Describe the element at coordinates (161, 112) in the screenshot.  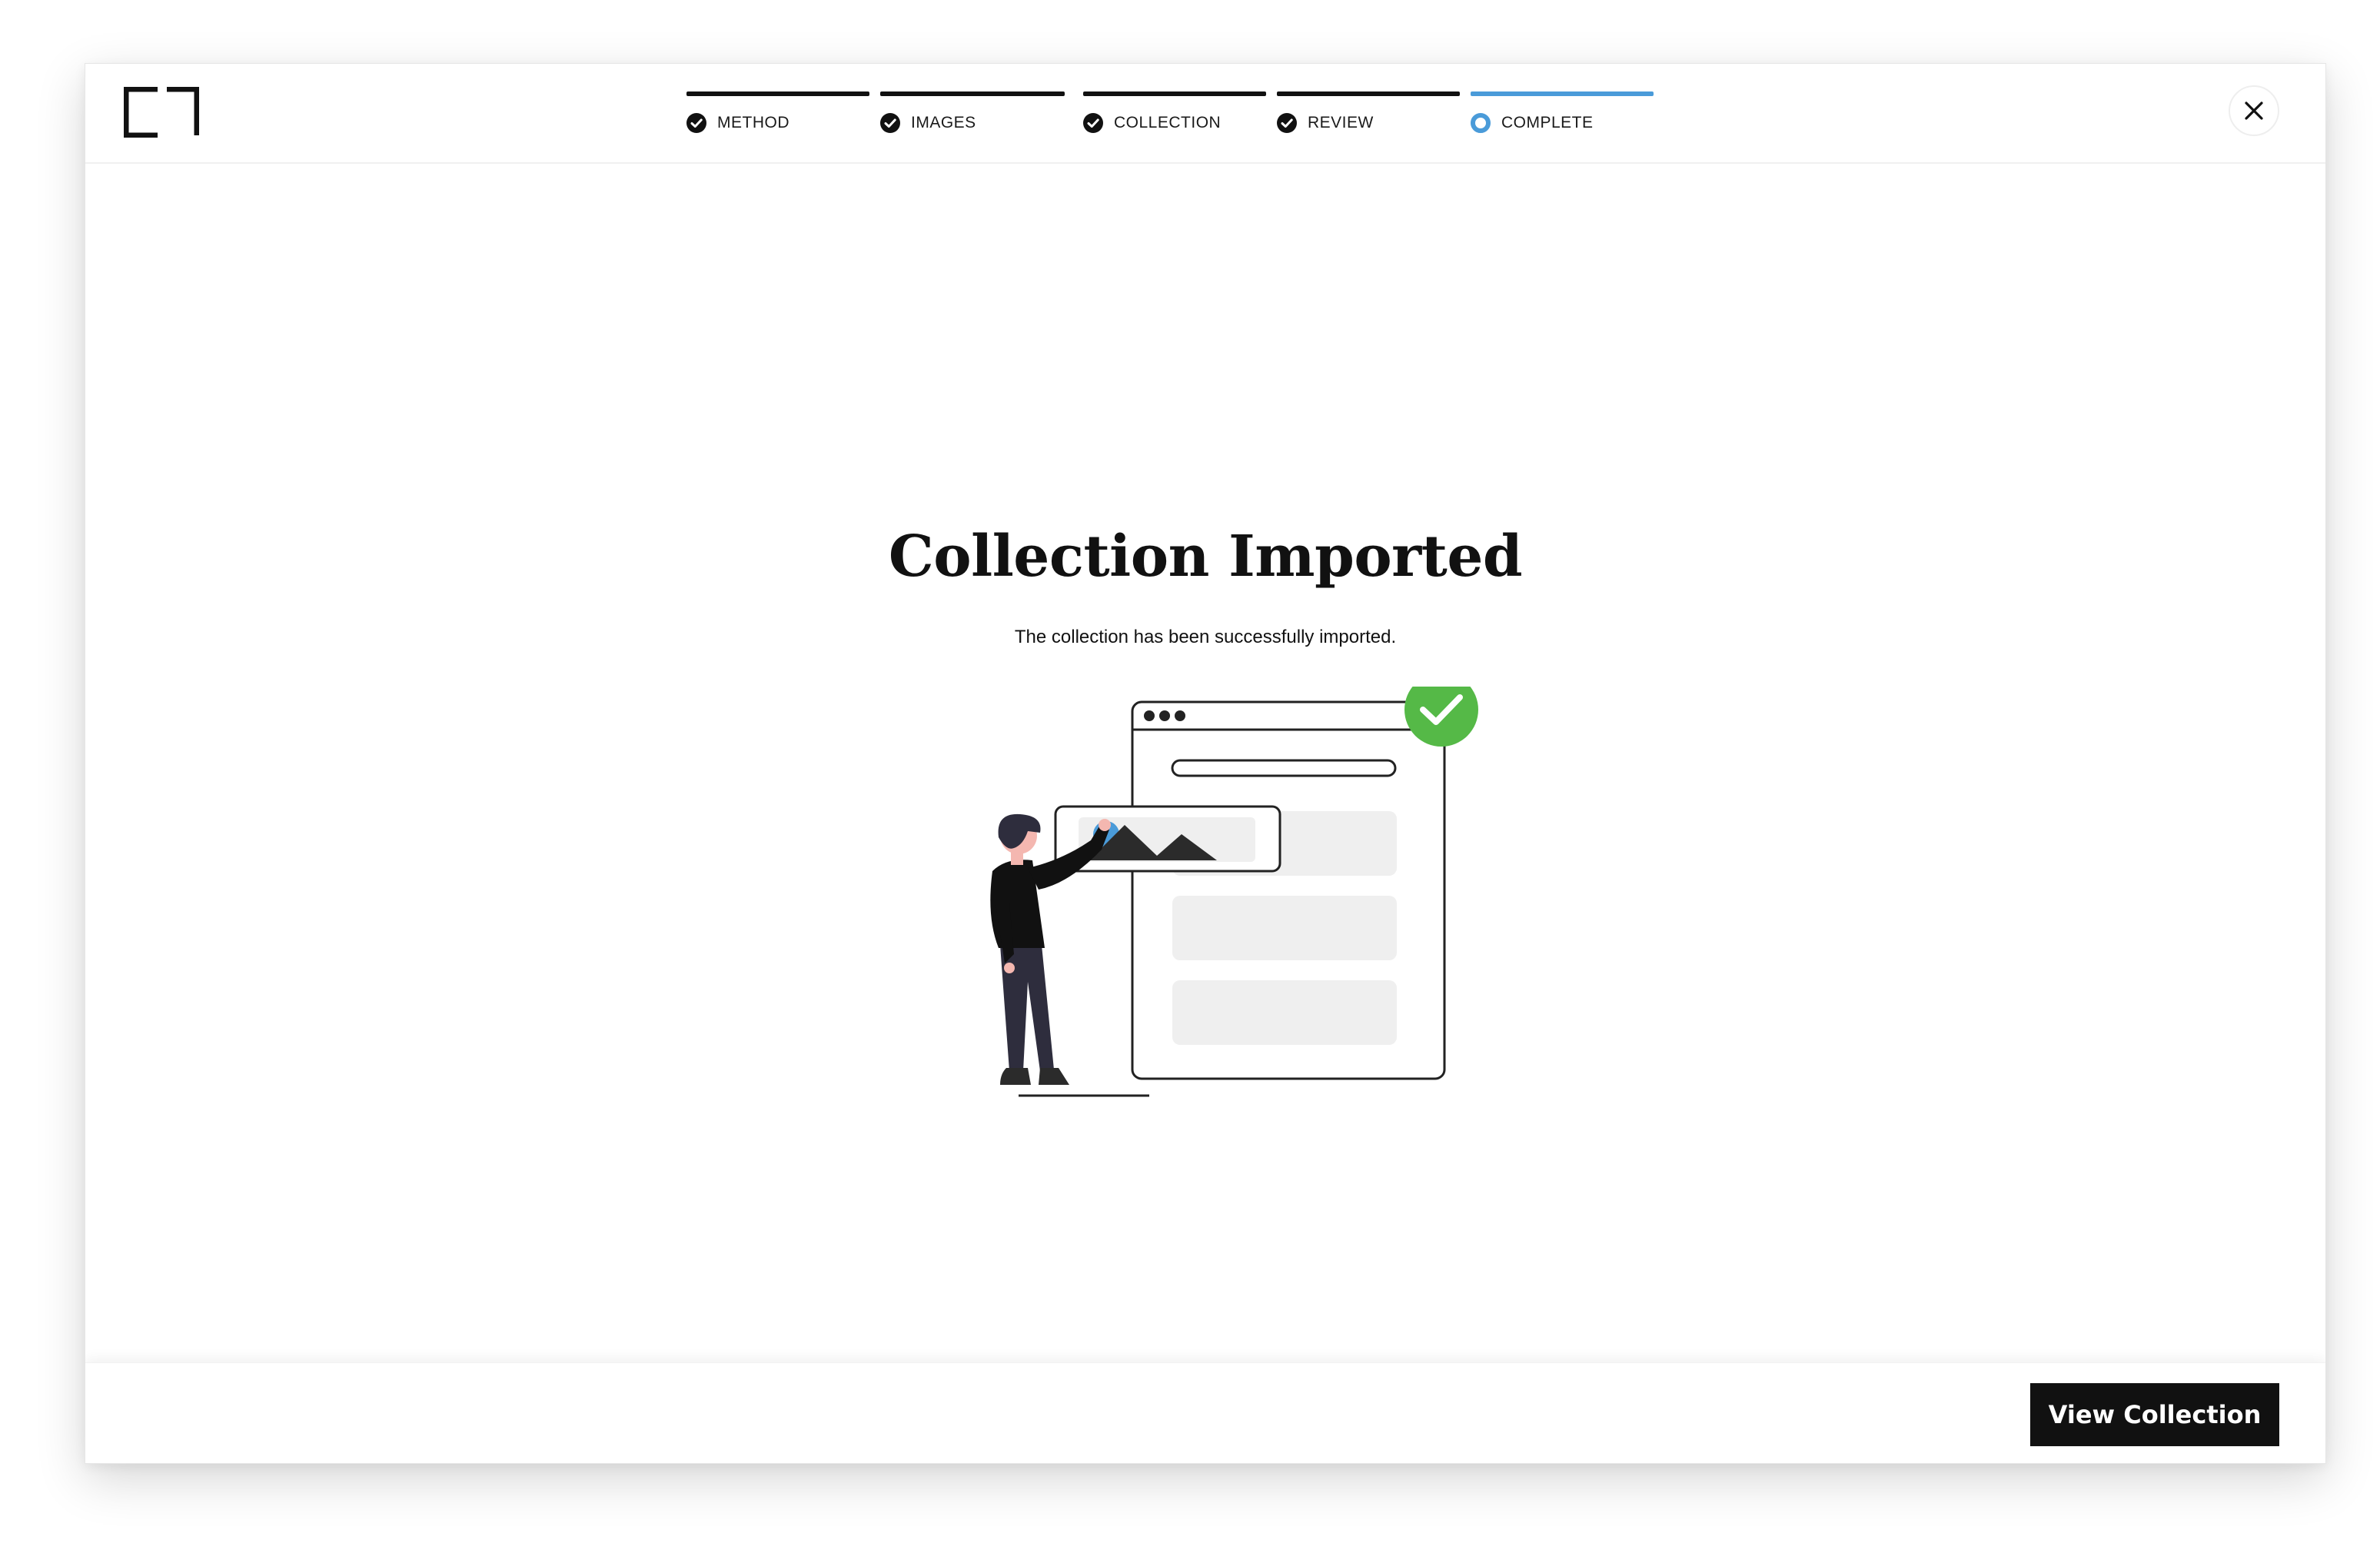
I see `brand-logo-icon` at that location.